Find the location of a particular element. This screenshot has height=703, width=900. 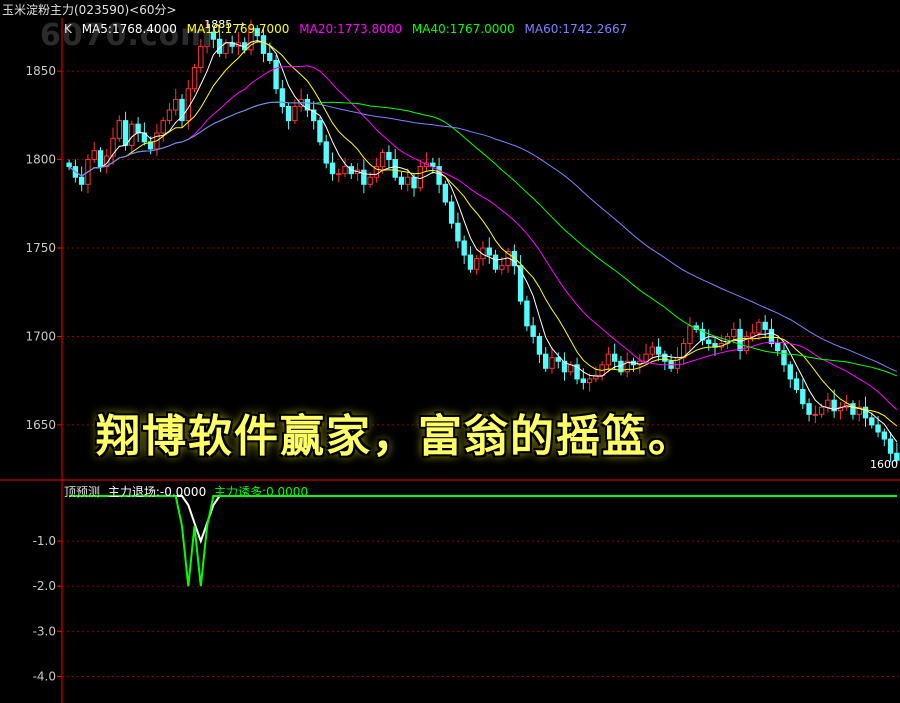

y-tick-label: 1800 is located at coordinates (40, 160).